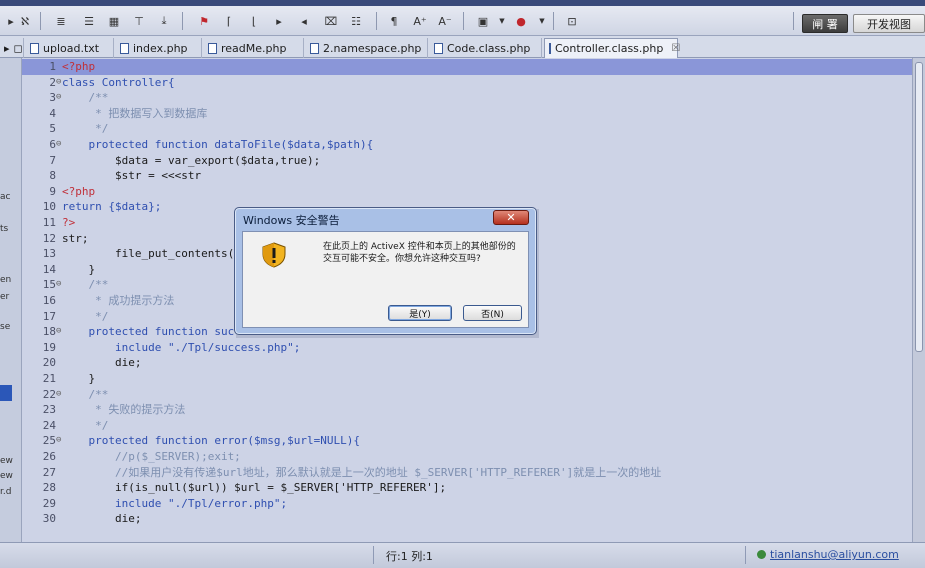 Image resolution: width=925 pixels, height=568 pixels. Describe the element at coordinates (25, 21) in the screenshot. I see `regex-icon: ℵ` at that location.